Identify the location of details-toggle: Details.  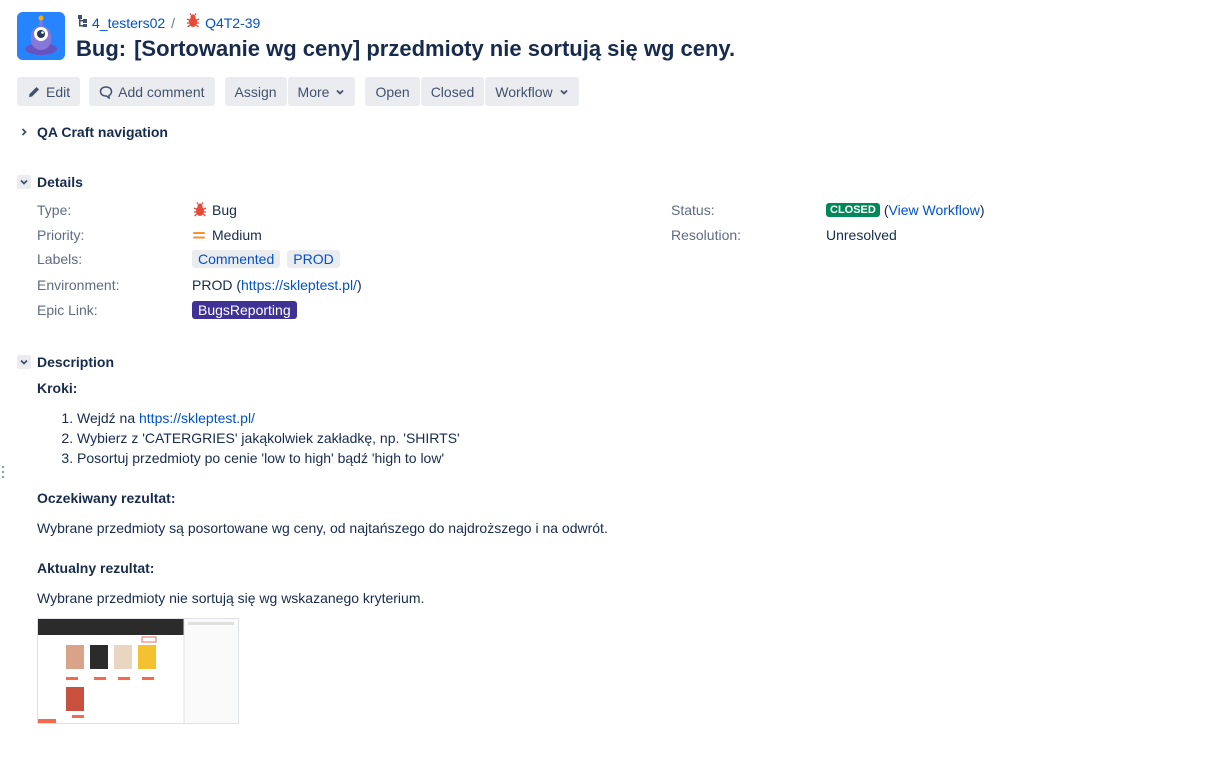
(50, 182).